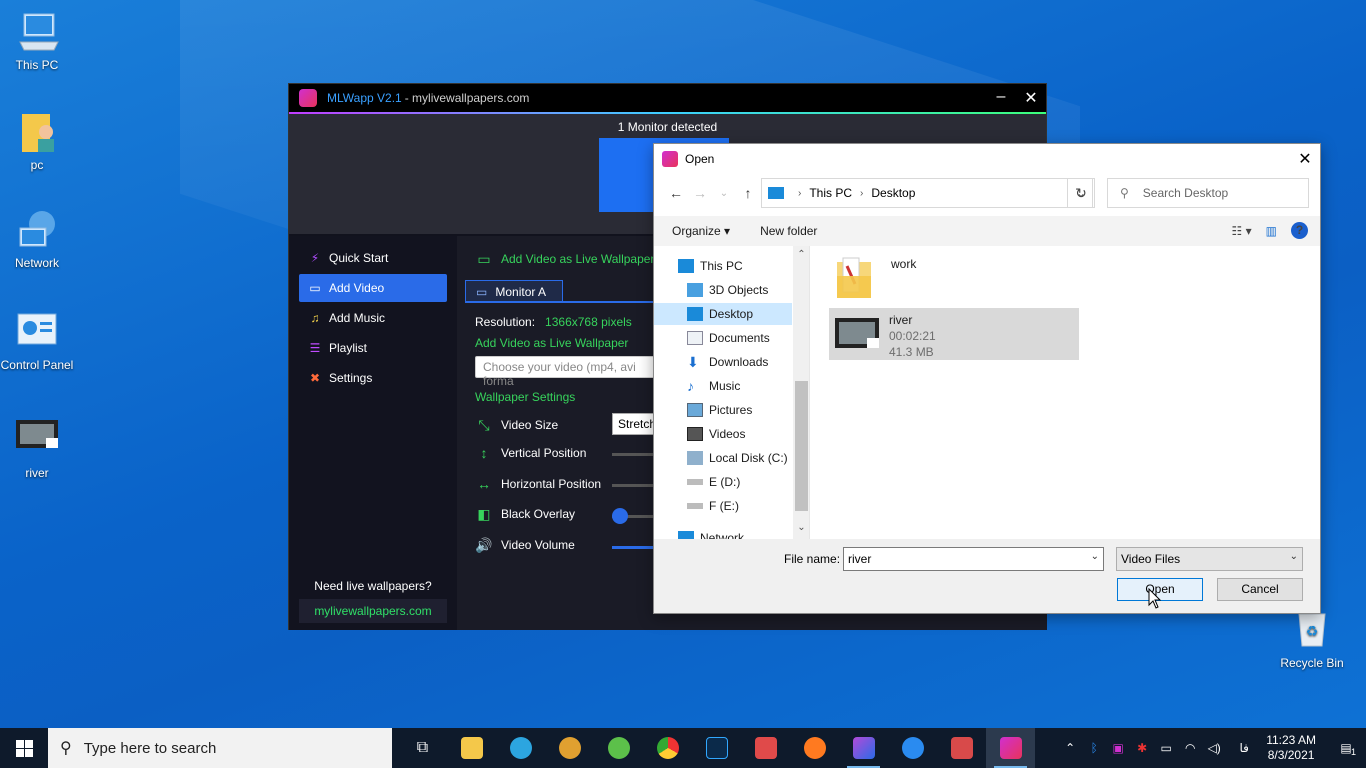 The width and height of the screenshot is (1366, 768). Describe the element at coordinates (731, 314) in the screenshot. I see `tree-item-label: Desktop` at that location.